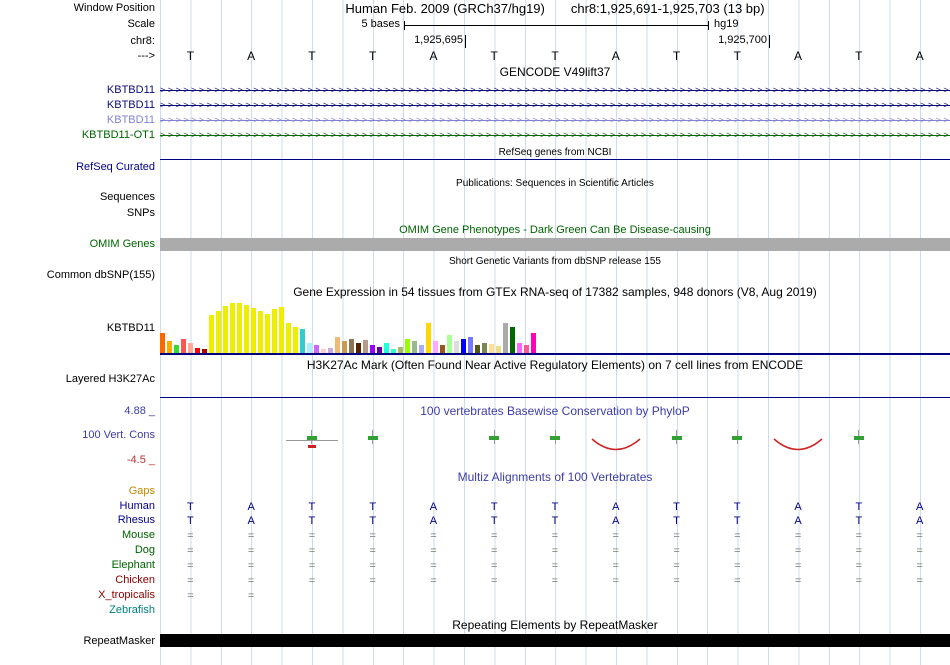 The image size is (950, 665). Describe the element at coordinates (77, 506) in the screenshot. I see `multiz-species-human: Human` at that location.